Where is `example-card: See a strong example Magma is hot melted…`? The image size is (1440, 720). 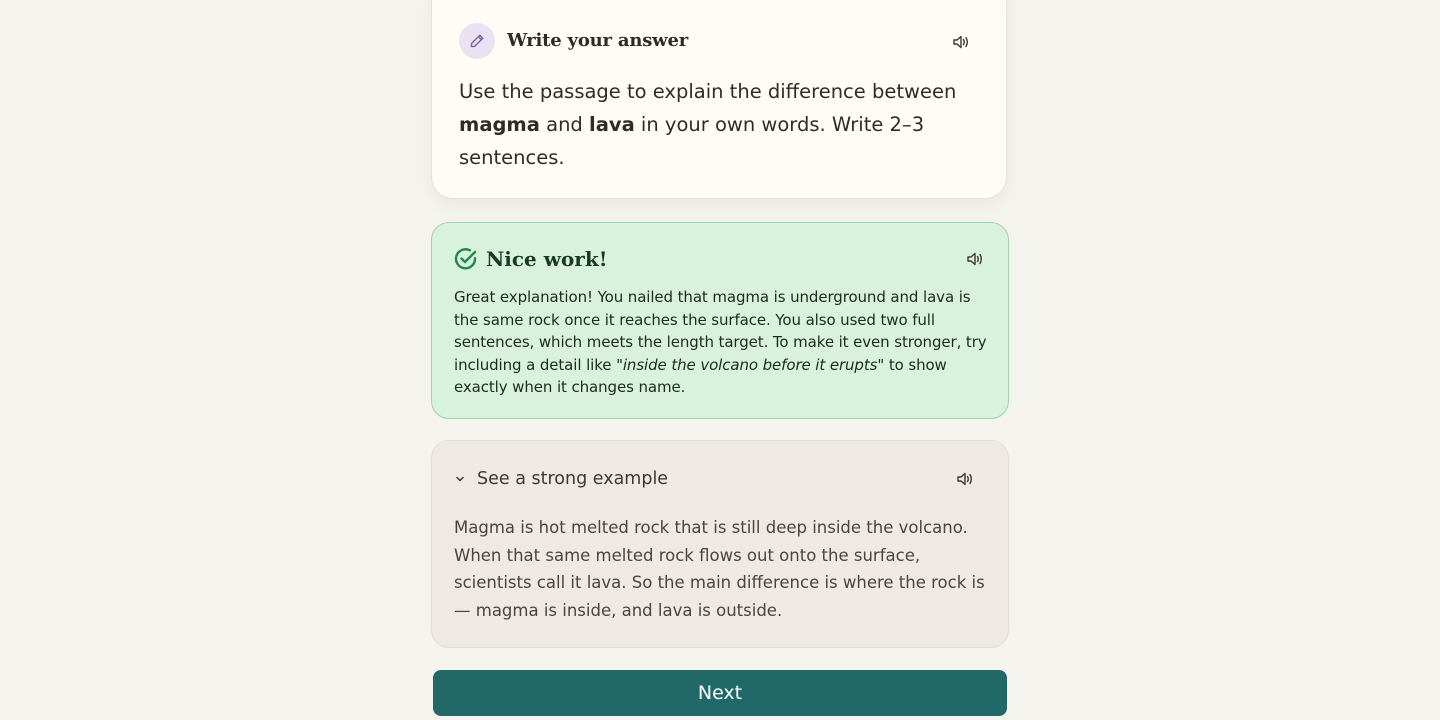
example-card: See a strong example Magma is hot melted… is located at coordinates (720, 544).